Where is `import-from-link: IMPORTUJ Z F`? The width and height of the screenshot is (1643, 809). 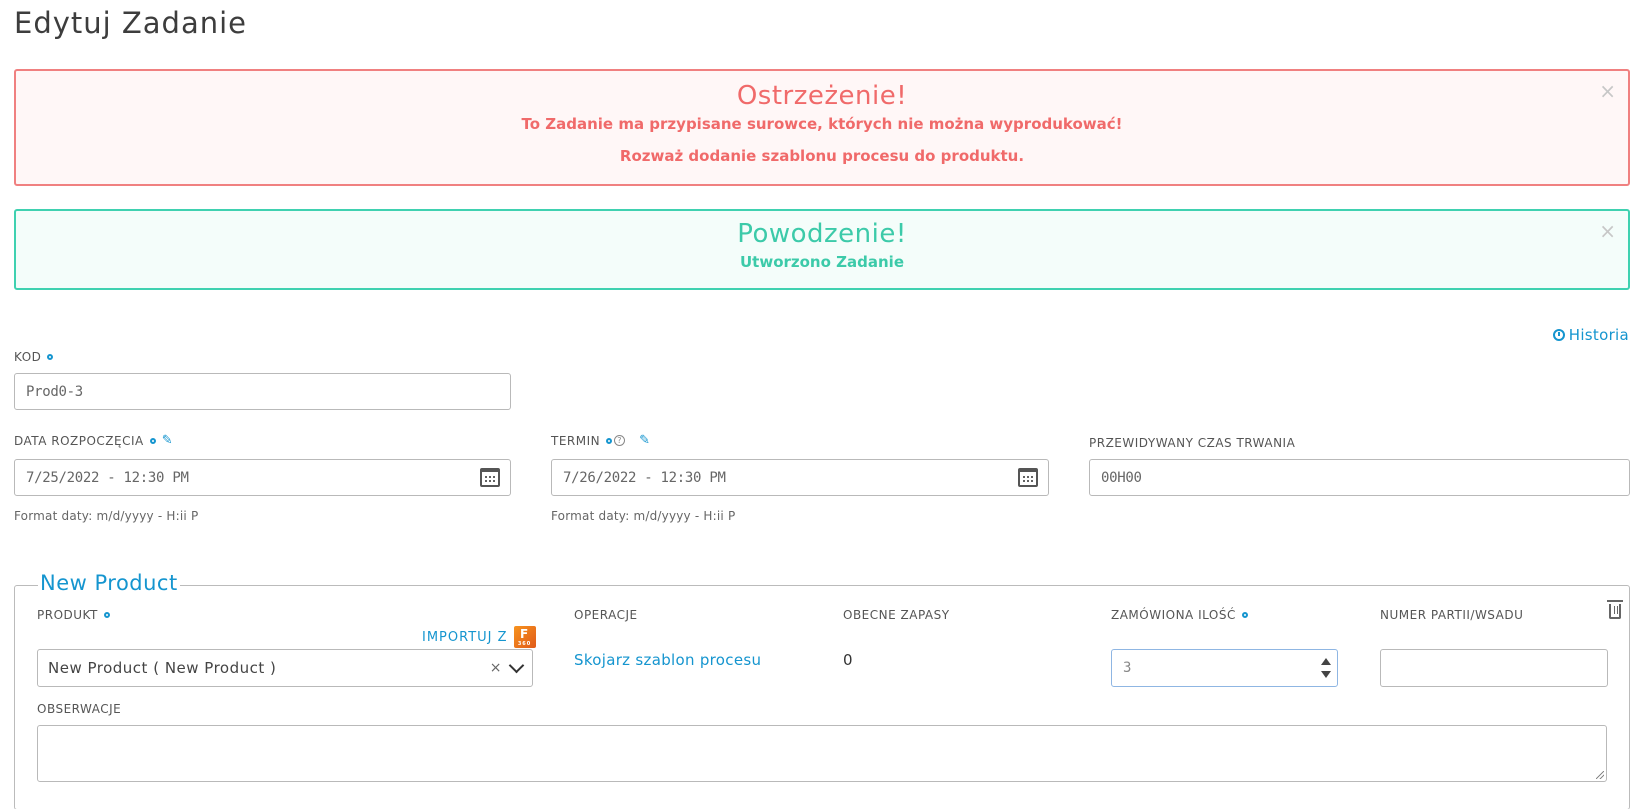 import-from-link: IMPORTUJ Z F is located at coordinates (479, 637).